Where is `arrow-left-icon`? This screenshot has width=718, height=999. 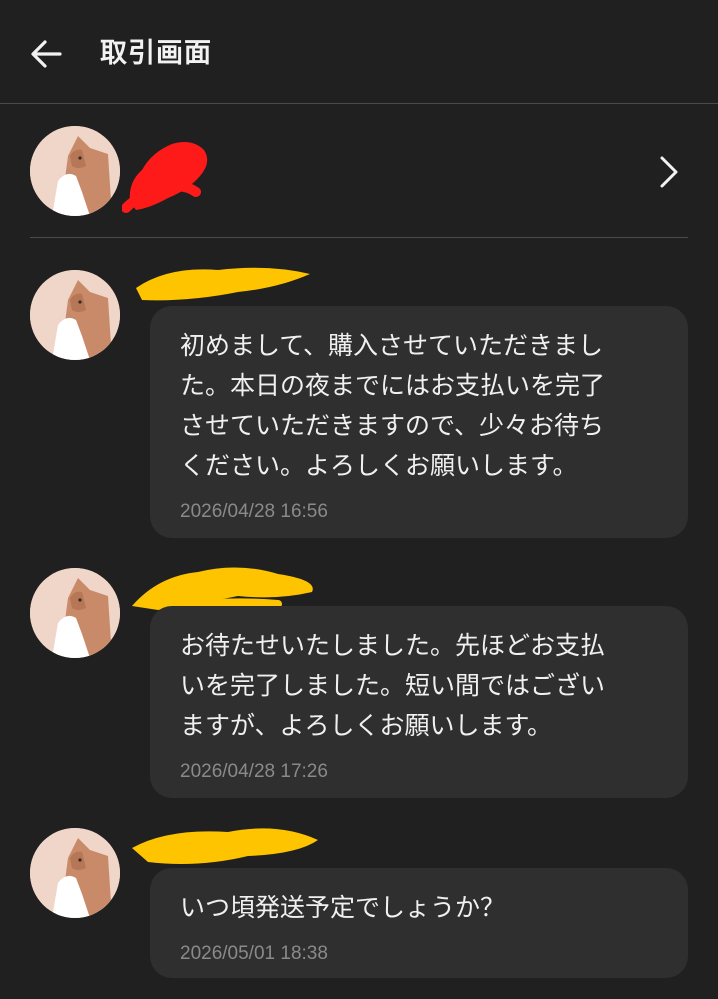 arrow-left-icon is located at coordinates (46, 54).